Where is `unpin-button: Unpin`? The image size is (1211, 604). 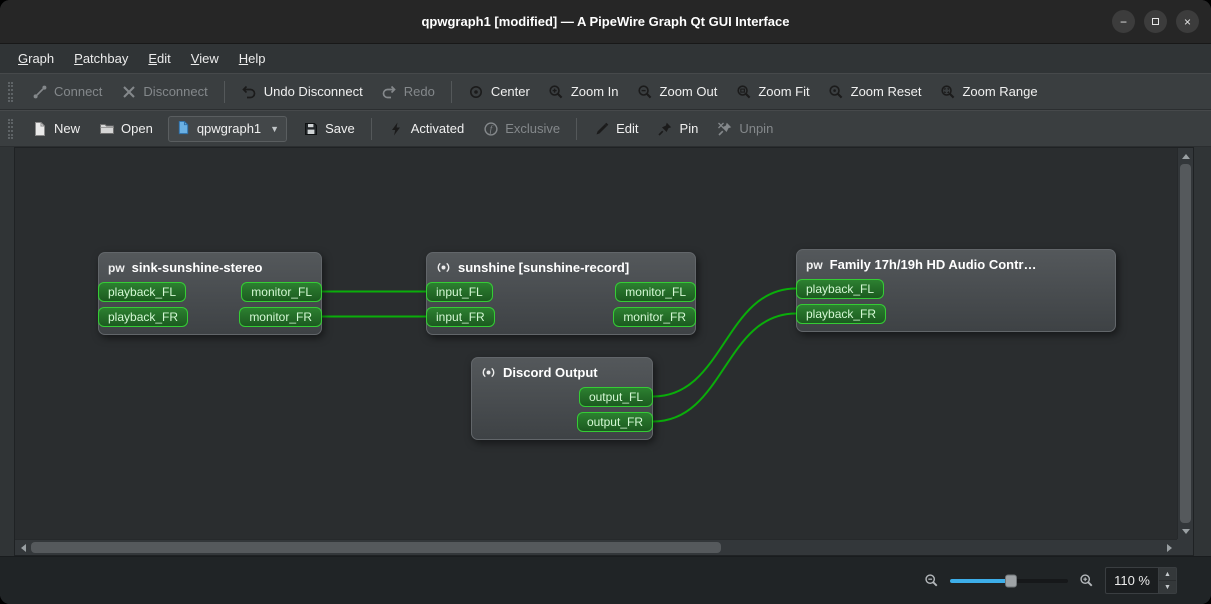
unpin-button: Unpin is located at coordinates (744, 128).